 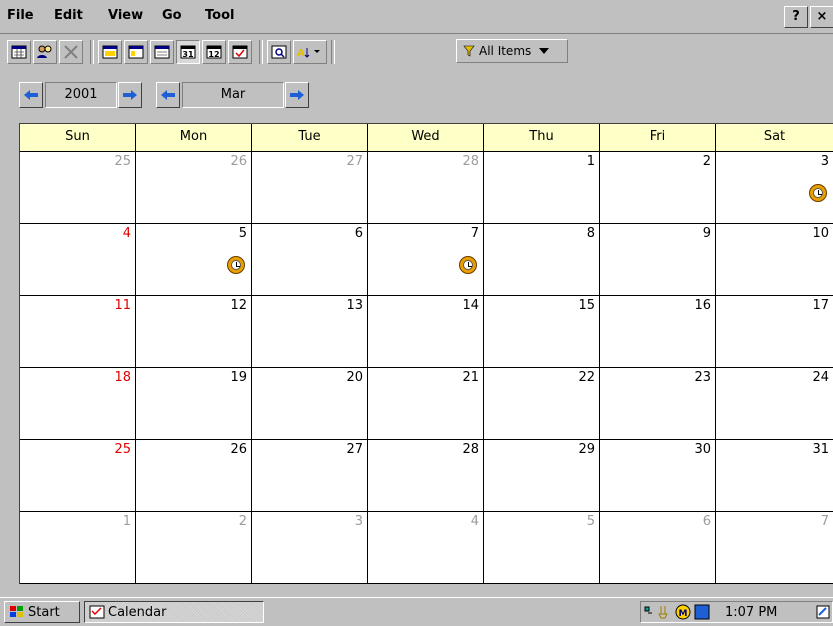 What do you see at coordinates (126, 233) in the screenshot?
I see `day-number: 4` at bounding box center [126, 233].